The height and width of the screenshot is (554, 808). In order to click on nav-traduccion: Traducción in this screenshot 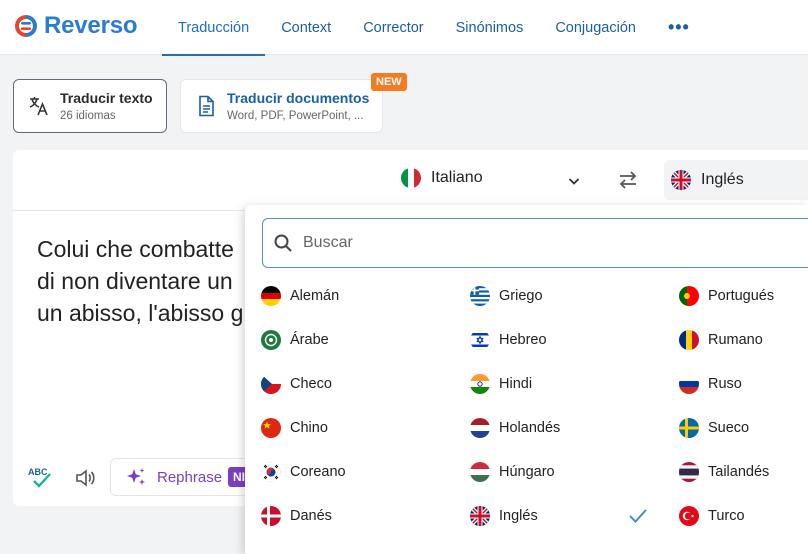, I will do `click(214, 28)`.